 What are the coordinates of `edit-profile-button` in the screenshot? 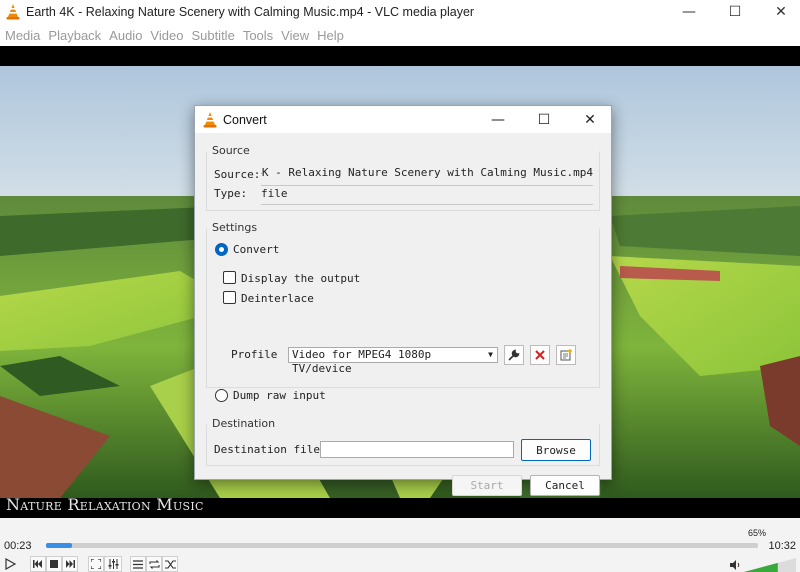 It's located at (514, 355).